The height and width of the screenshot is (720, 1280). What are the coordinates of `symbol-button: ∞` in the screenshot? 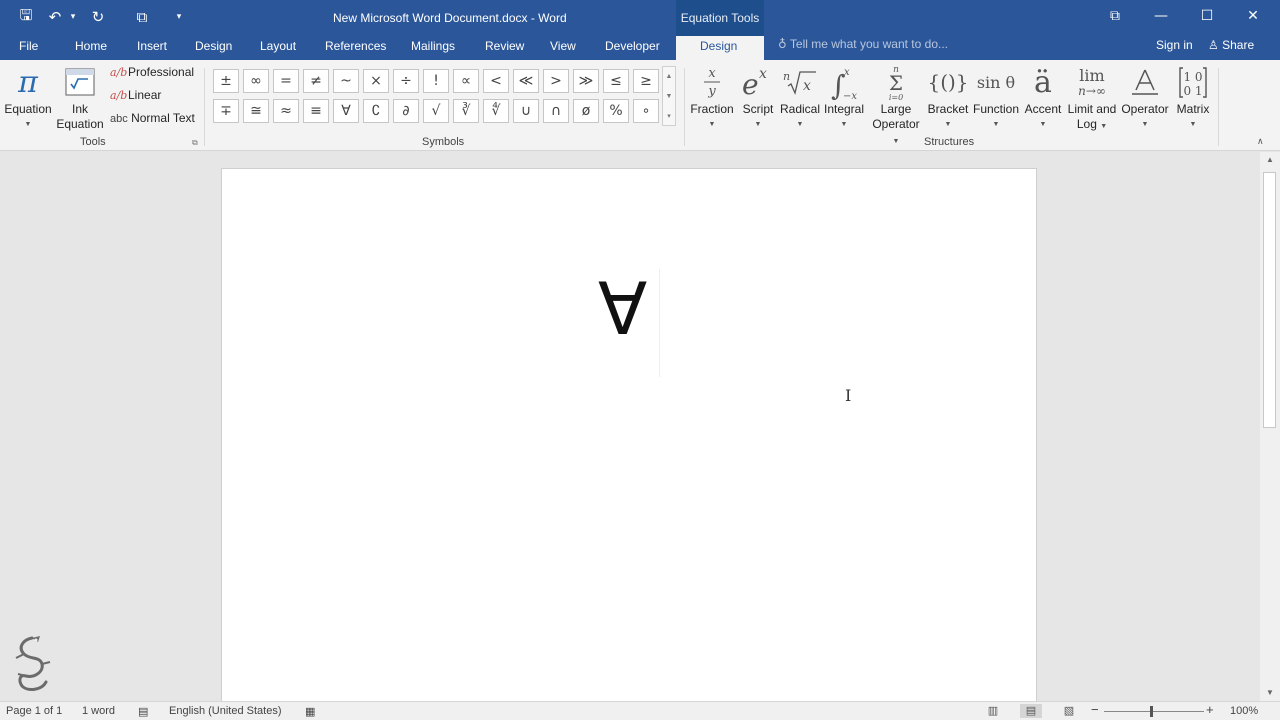 It's located at (256, 81).